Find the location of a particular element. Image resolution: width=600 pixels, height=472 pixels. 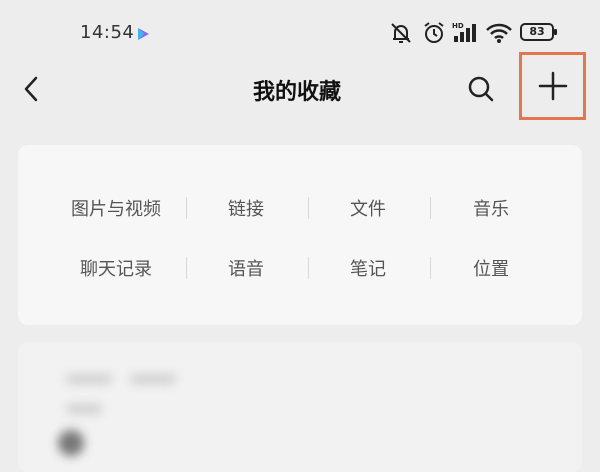

status-time: 14:54 is located at coordinates (107, 32).